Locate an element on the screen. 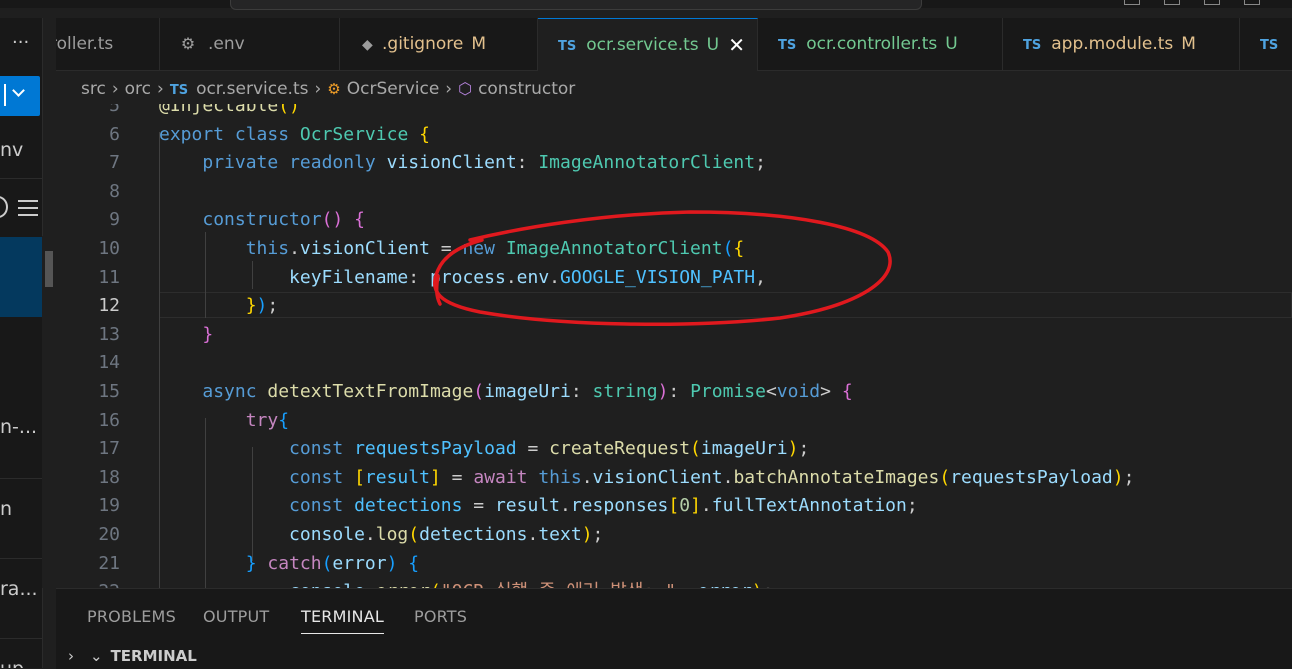 The image size is (1292, 669). code-text: constructor() { is located at coordinates (262, 220).